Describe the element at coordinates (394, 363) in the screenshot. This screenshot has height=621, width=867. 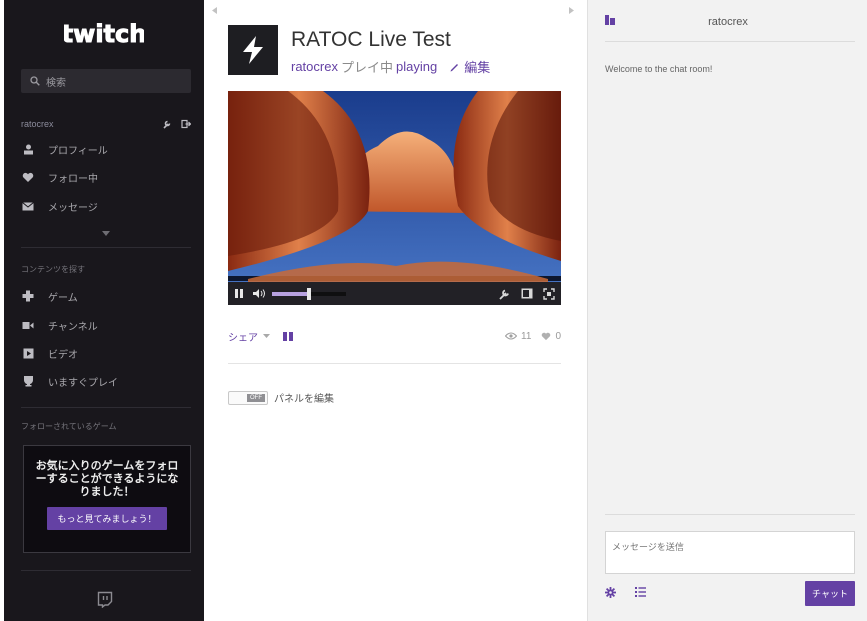
I see `main-divider` at that location.